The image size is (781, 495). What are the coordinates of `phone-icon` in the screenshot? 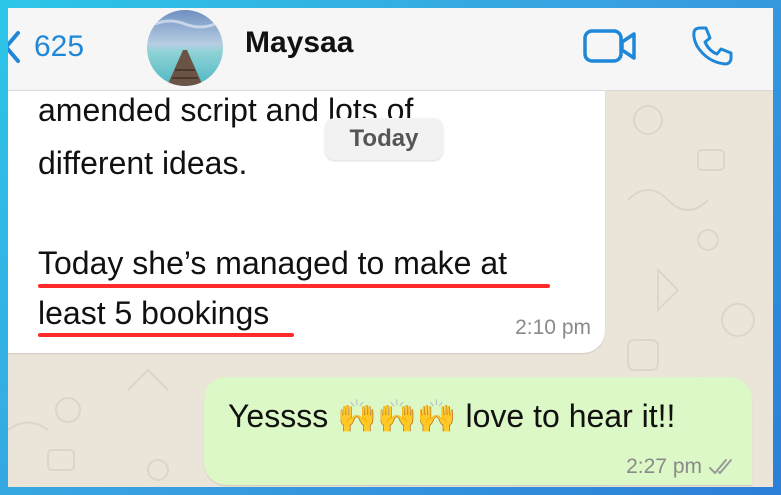 It's located at (712, 46).